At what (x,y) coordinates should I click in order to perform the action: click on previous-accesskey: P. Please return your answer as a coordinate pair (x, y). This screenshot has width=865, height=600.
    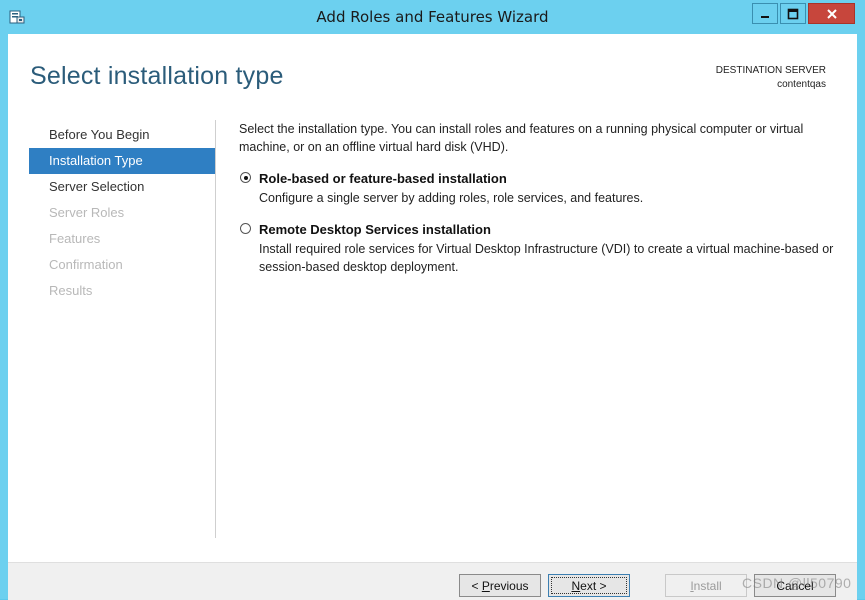
    Looking at the image, I should click on (485, 585).